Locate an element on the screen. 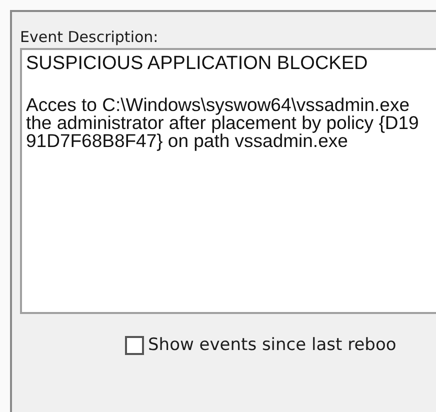  section-label: Event Description: is located at coordinates (89, 36).